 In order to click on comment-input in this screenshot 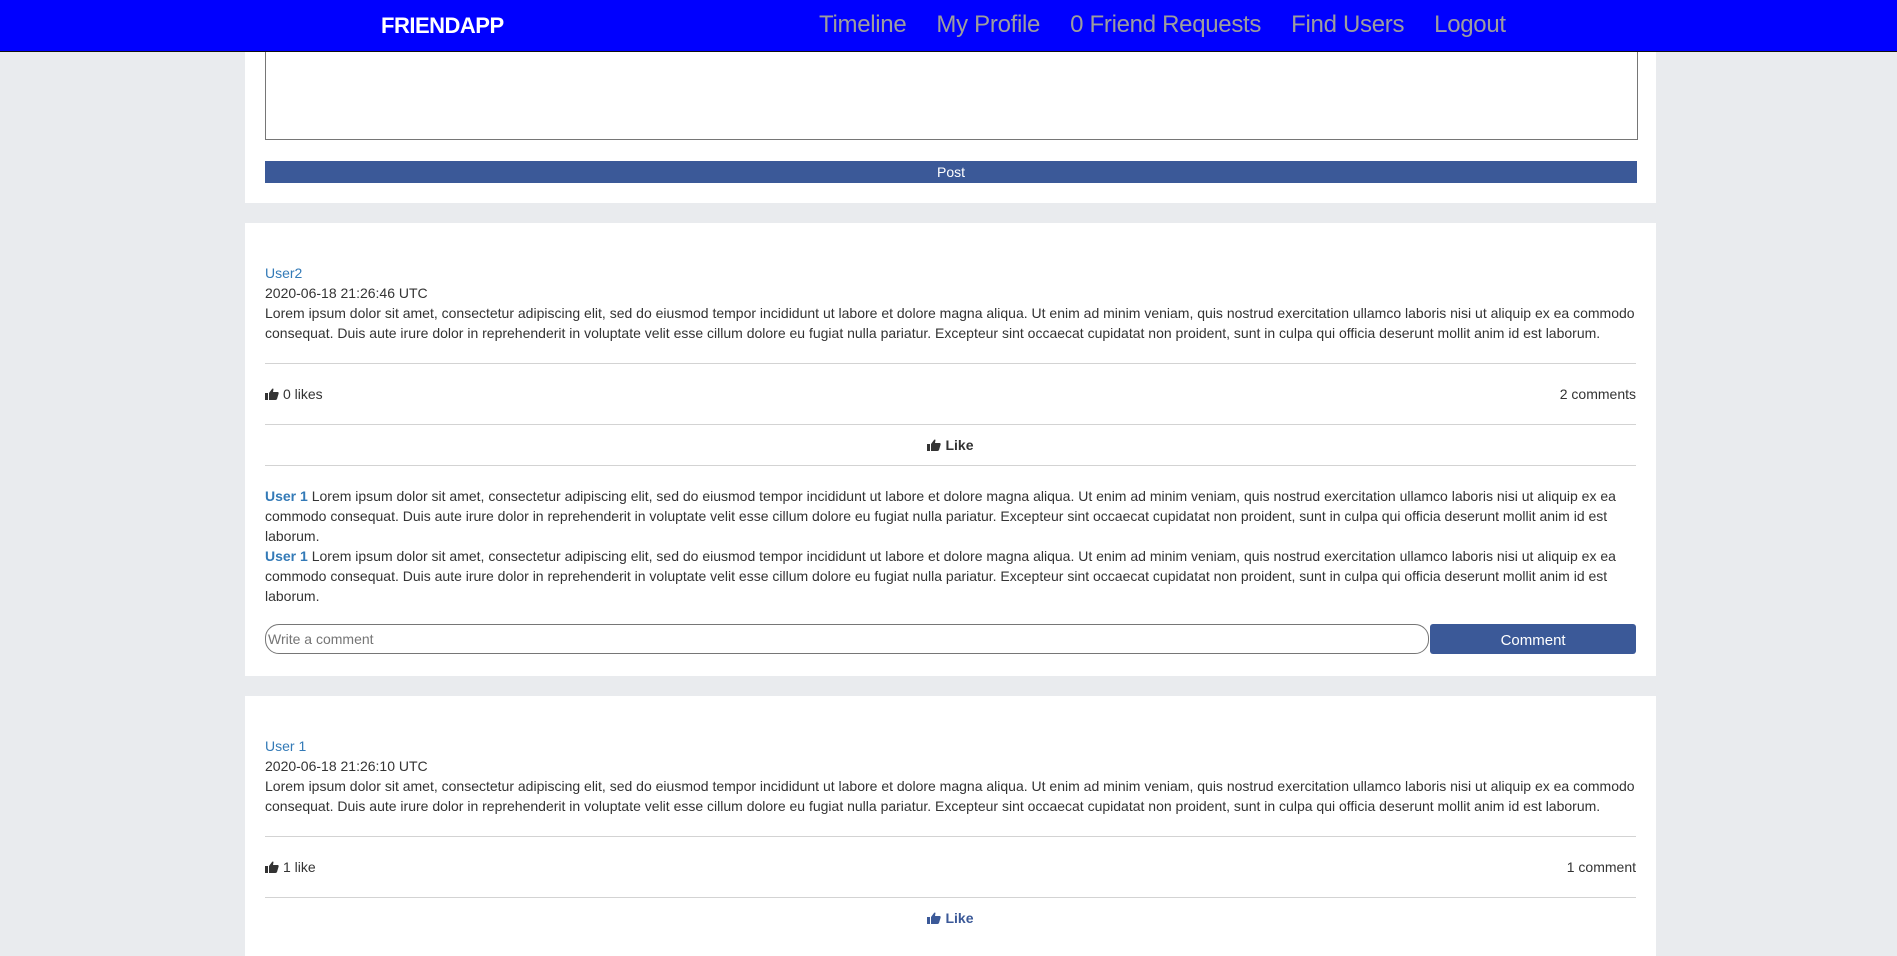, I will do `click(847, 639)`.